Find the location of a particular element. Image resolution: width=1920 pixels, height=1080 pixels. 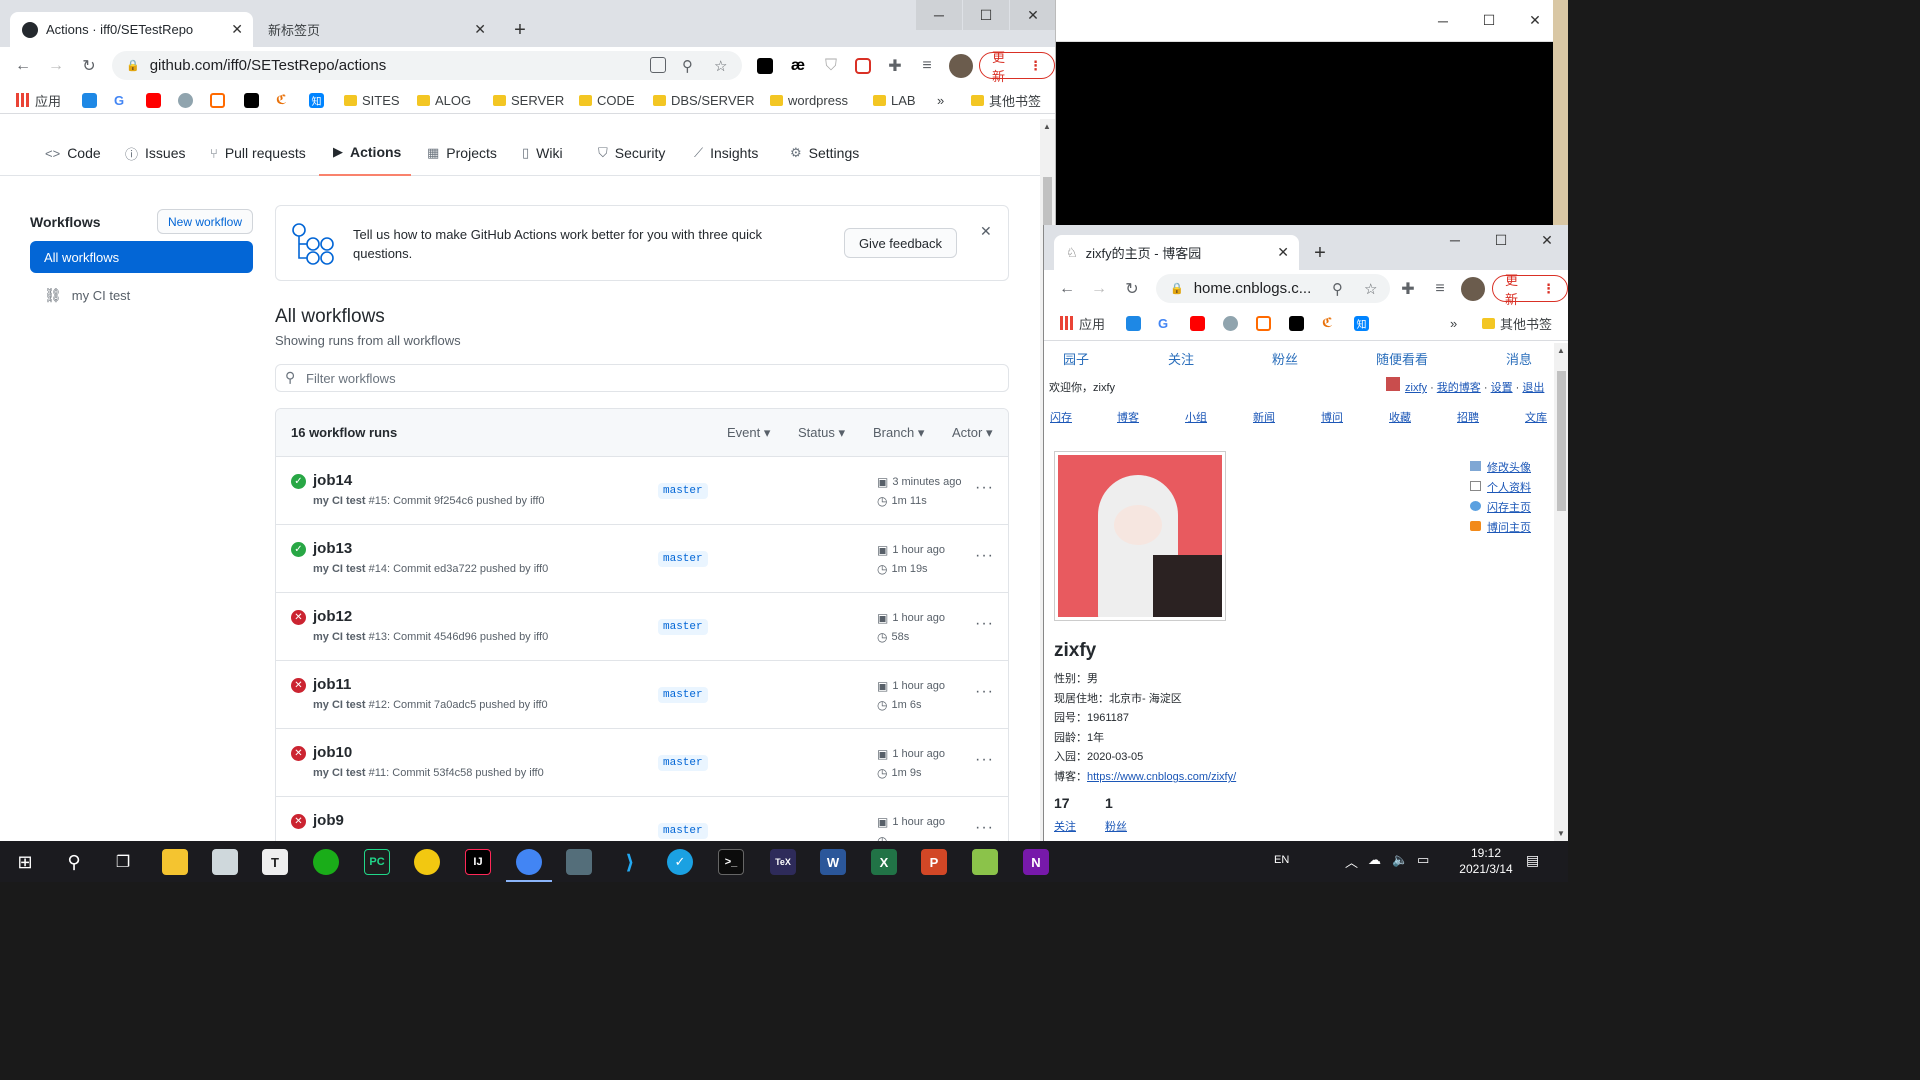

bookmark-edu is located at coordinates (251, 100).